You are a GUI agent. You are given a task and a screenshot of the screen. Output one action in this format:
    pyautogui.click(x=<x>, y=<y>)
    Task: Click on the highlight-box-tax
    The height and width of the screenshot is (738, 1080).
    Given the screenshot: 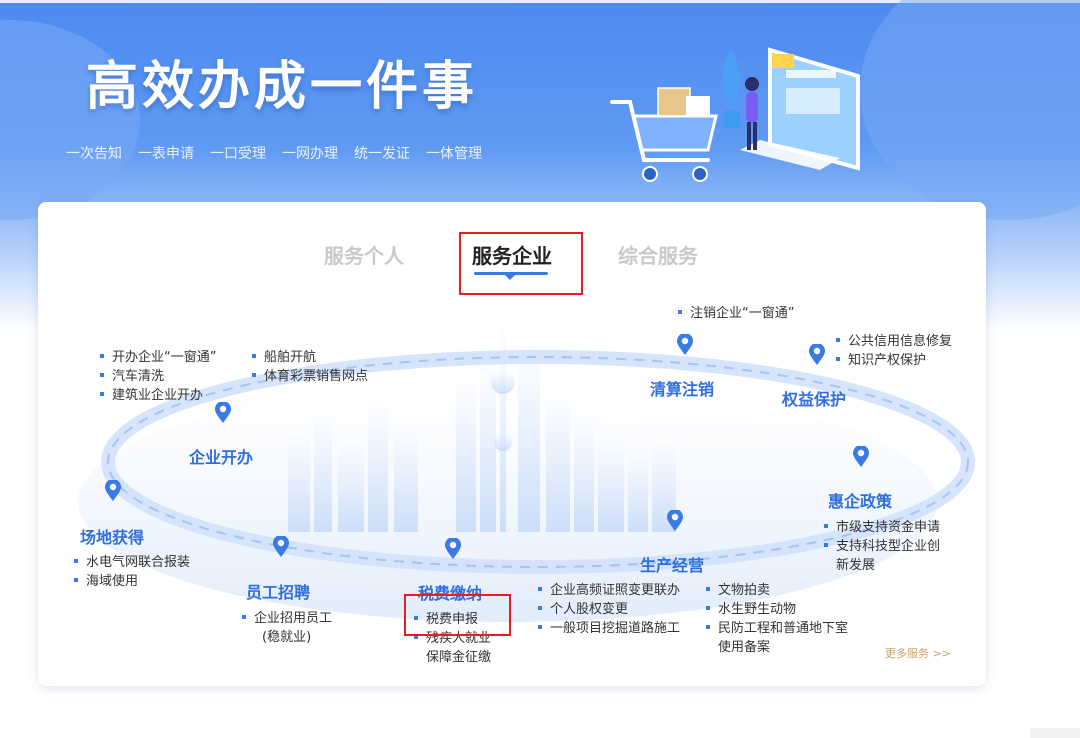 What is the action you would take?
    pyautogui.click(x=457, y=615)
    